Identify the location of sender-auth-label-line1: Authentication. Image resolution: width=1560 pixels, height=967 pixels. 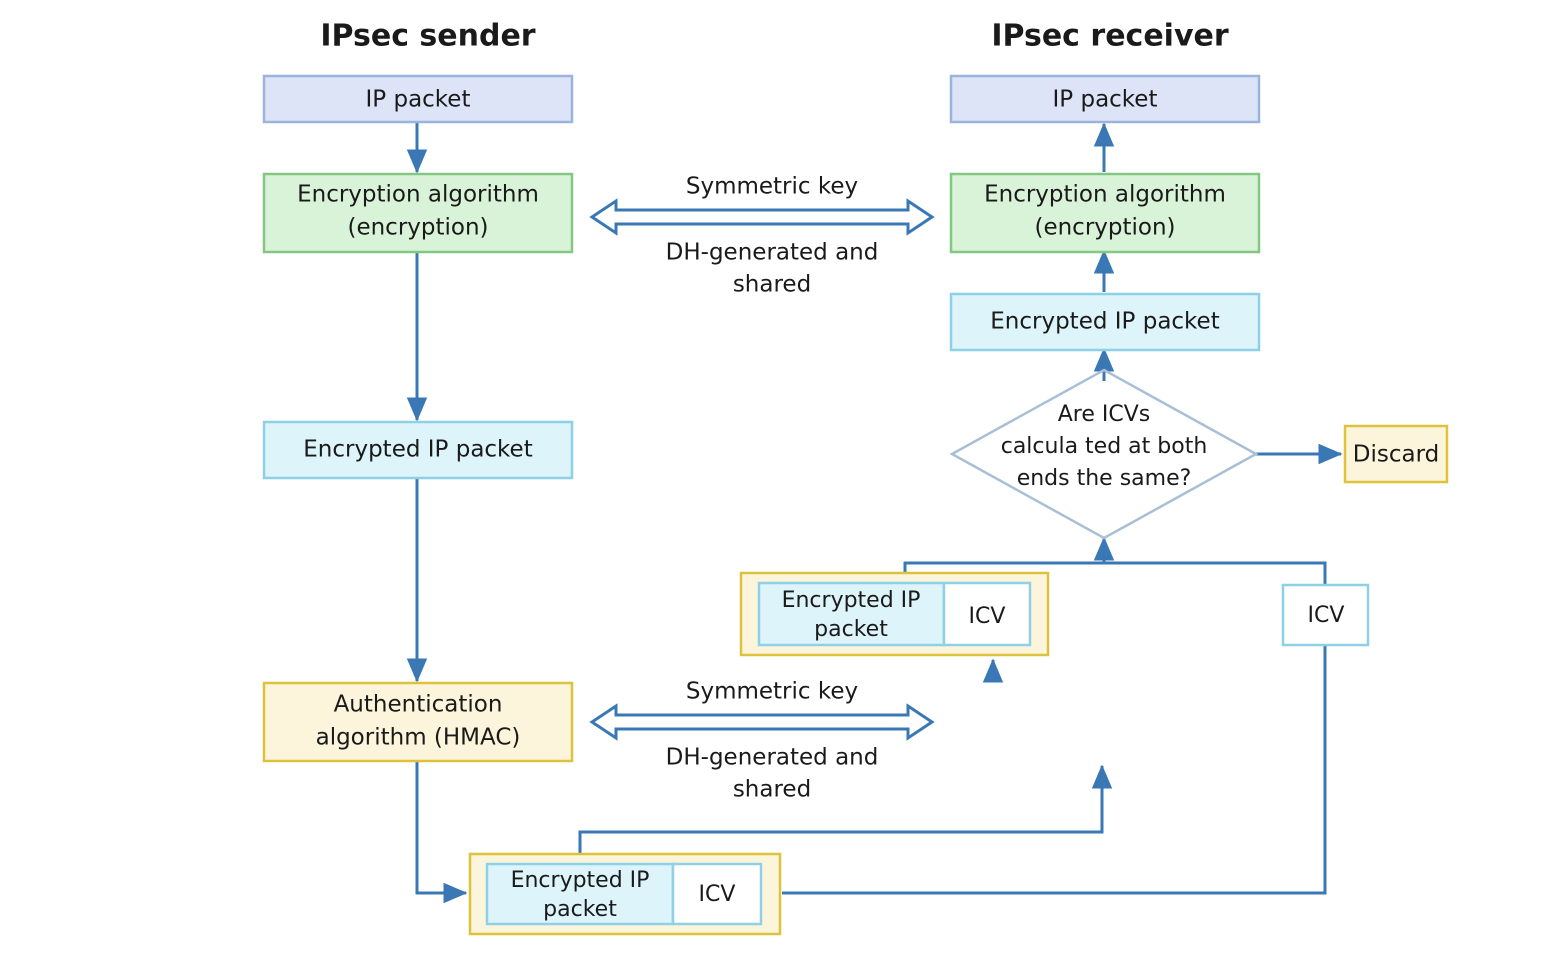
(418, 705).